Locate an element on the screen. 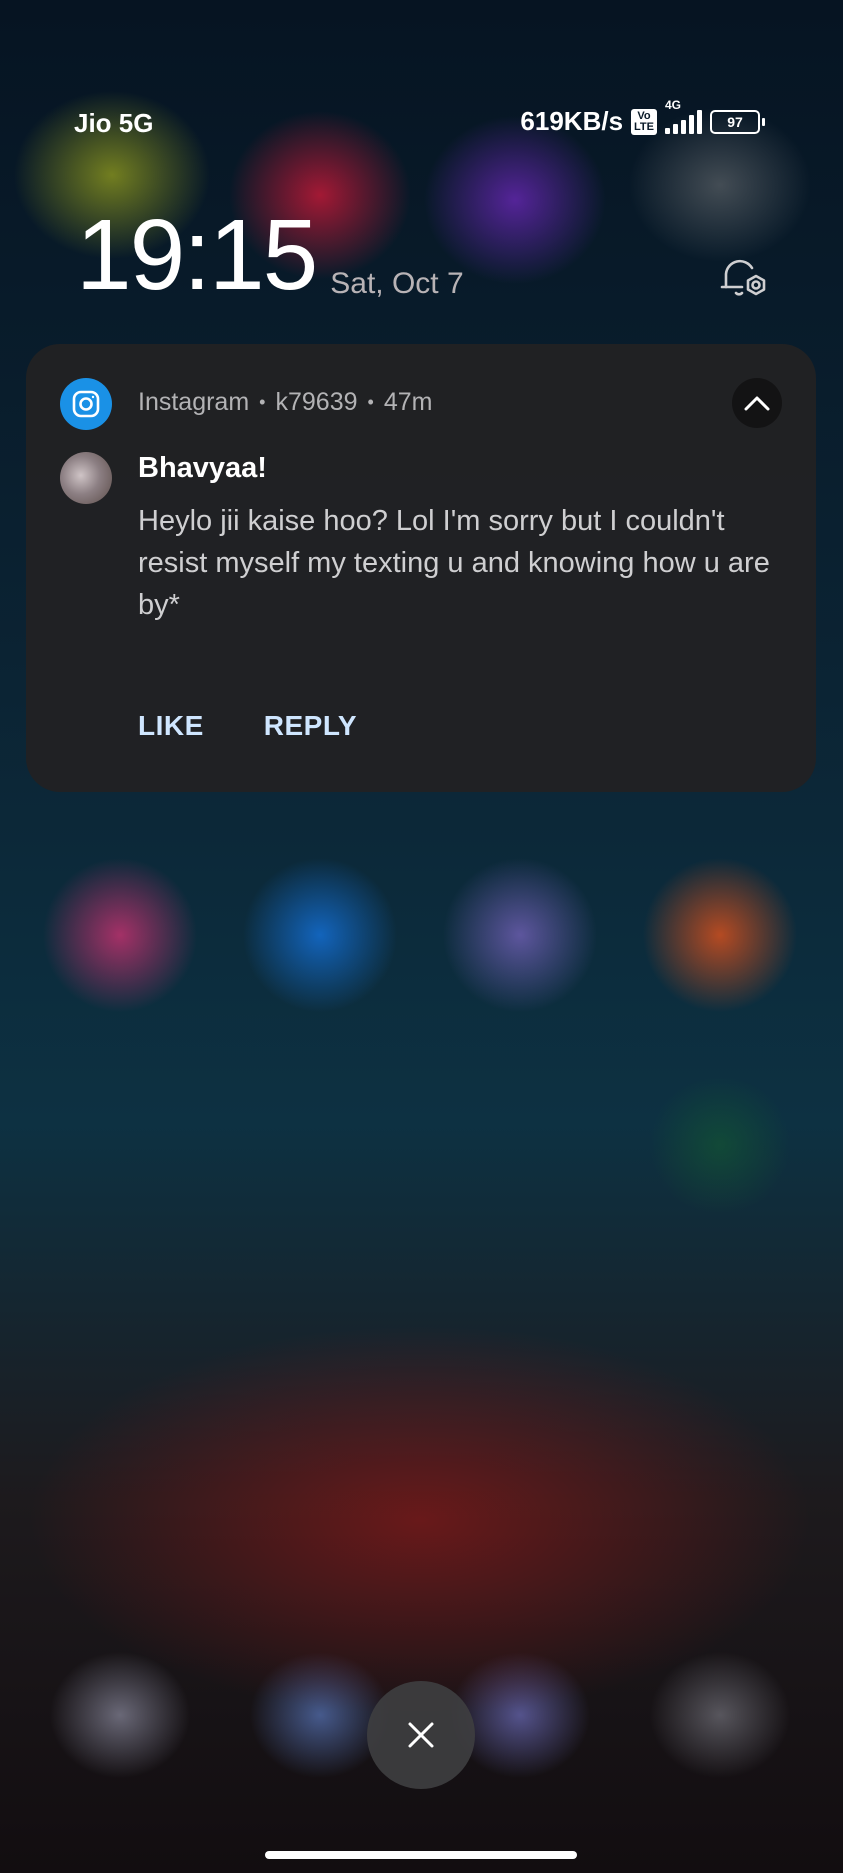  clock-date: Sat, Oct 7 is located at coordinates (397, 283).